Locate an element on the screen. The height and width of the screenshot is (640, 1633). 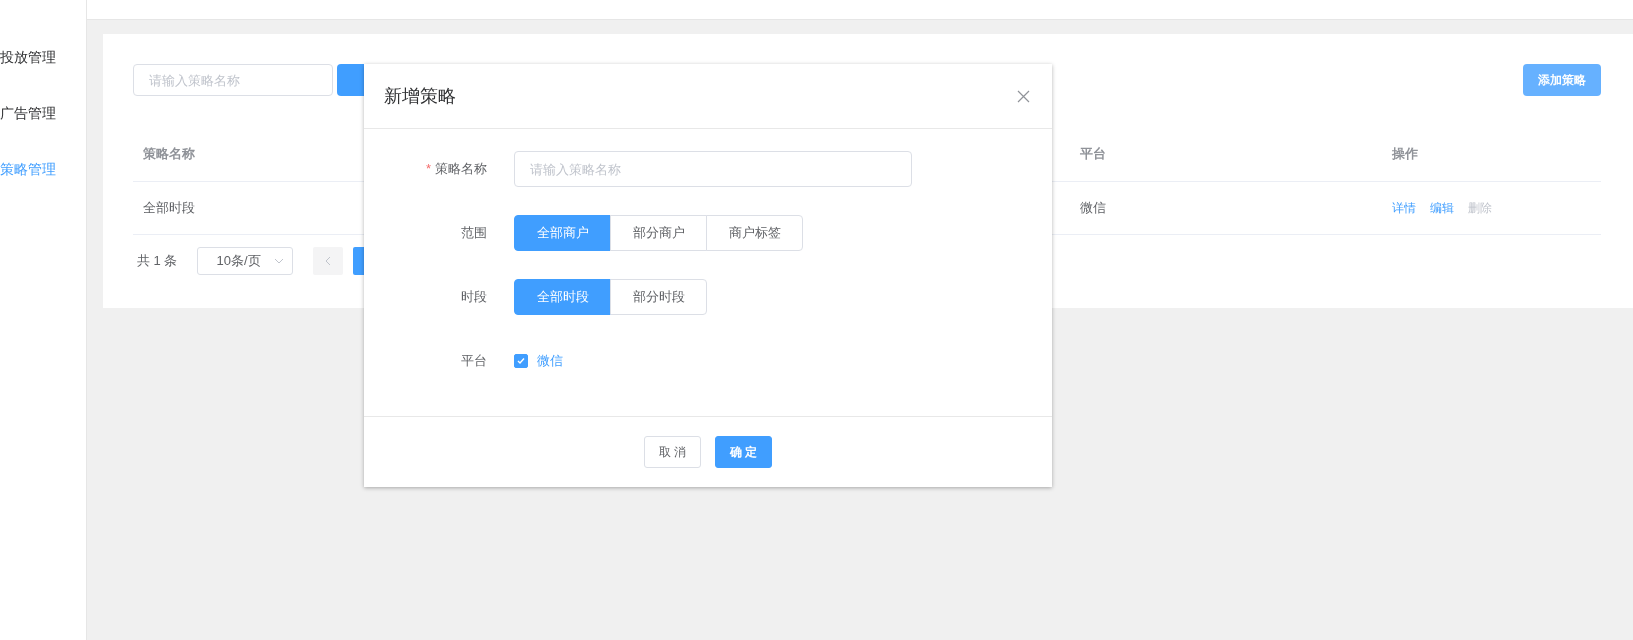
checkbox is located at coordinates (521, 361).